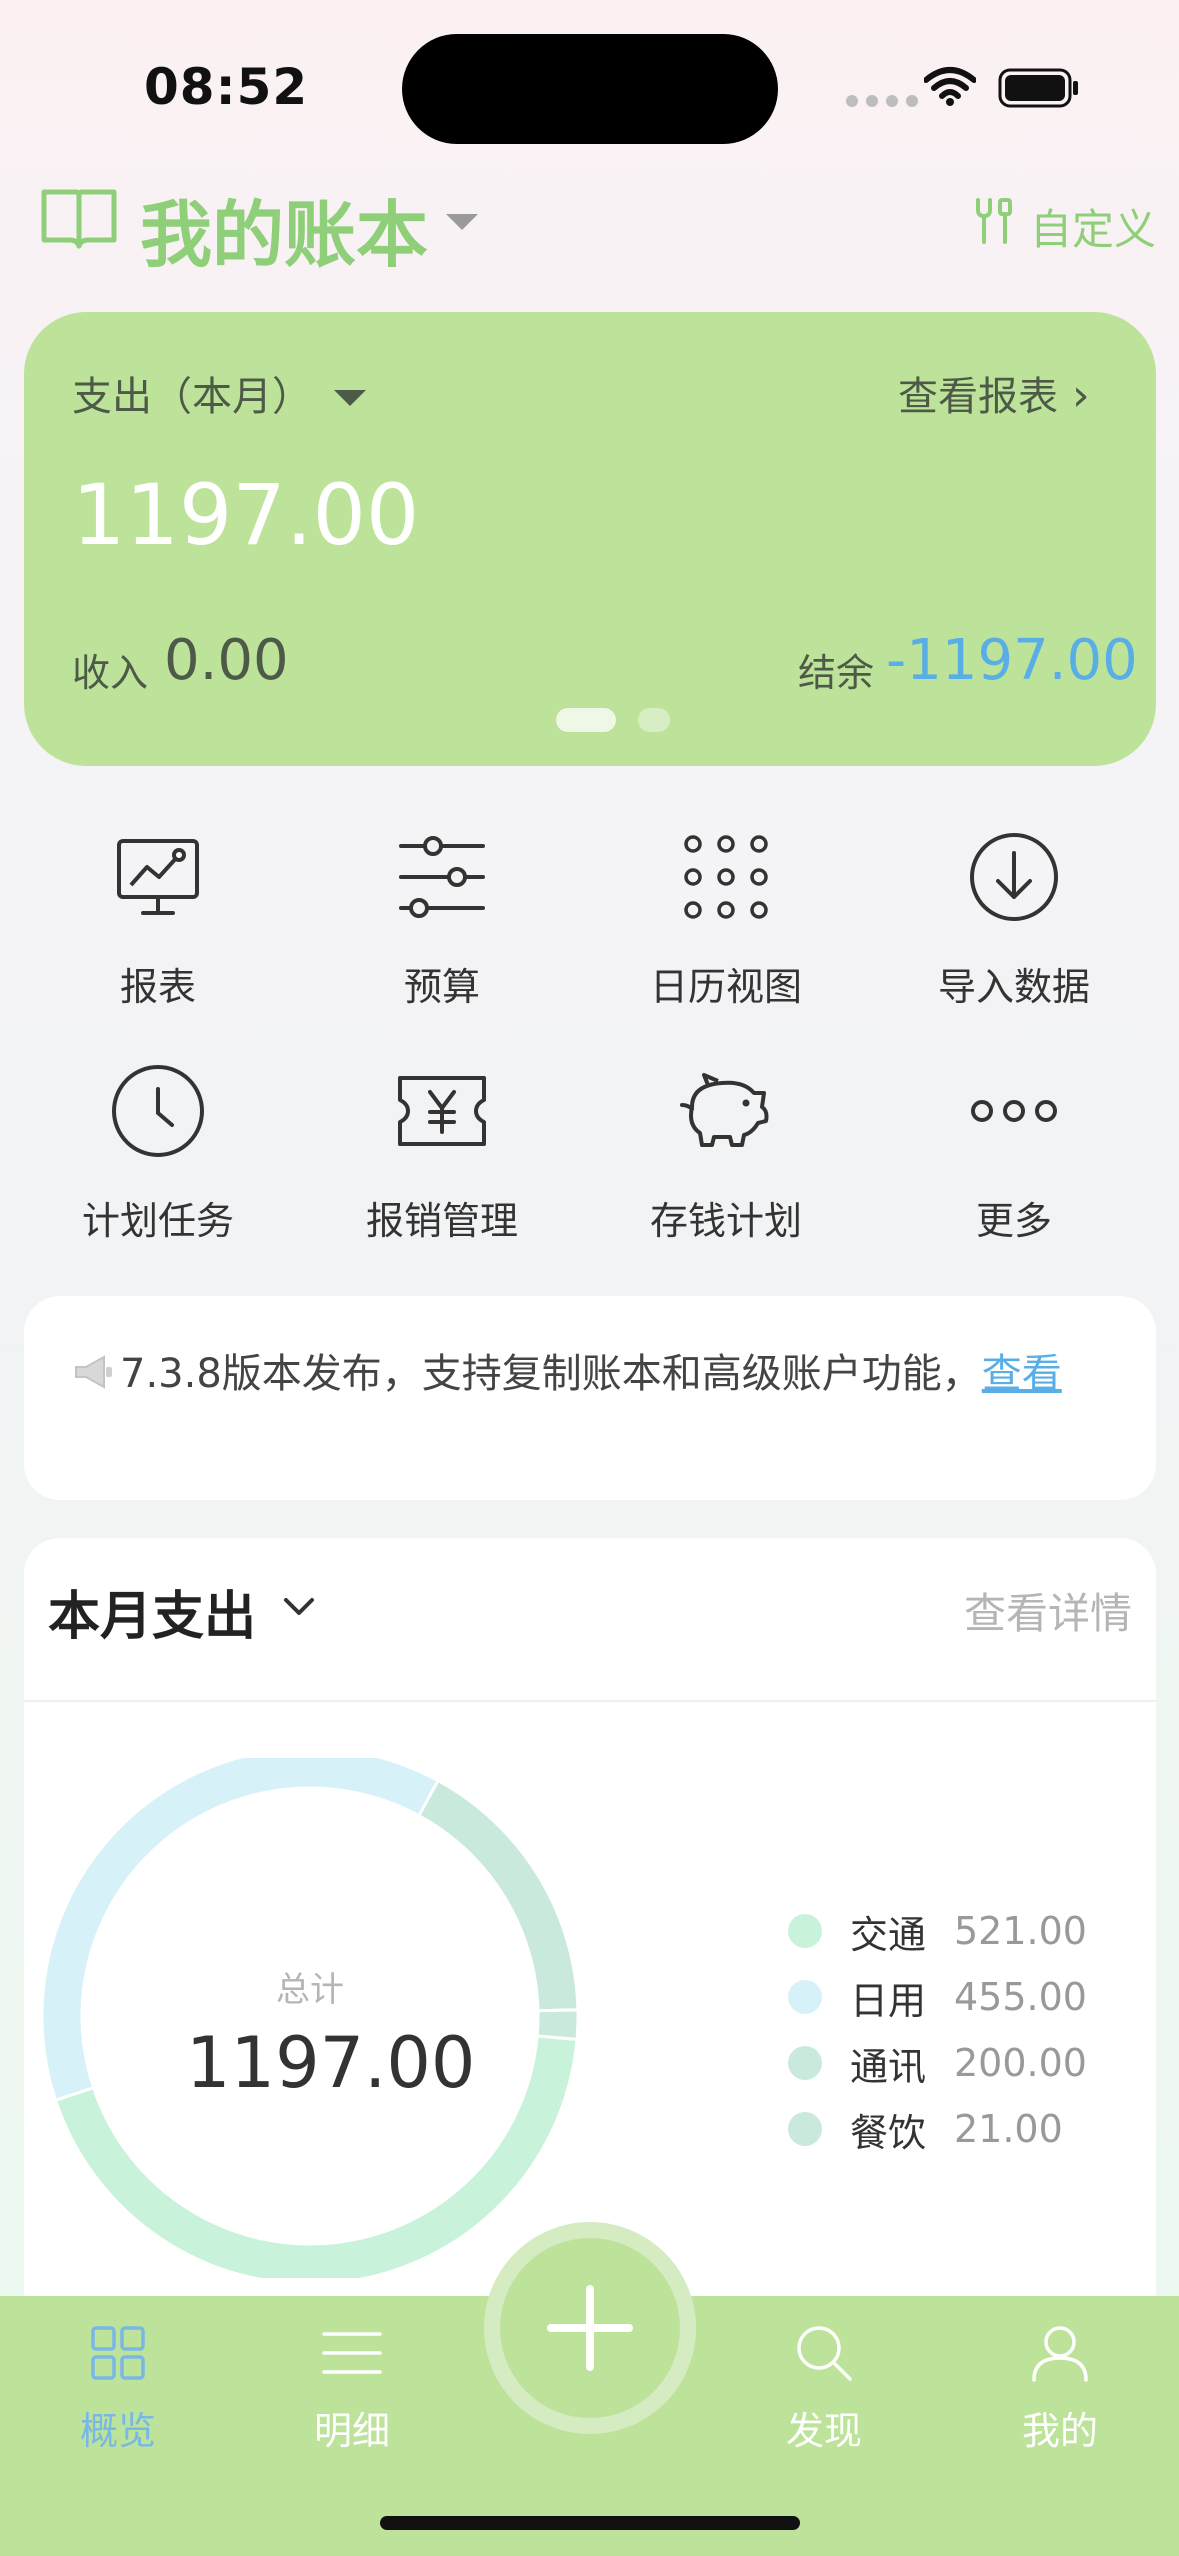  What do you see at coordinates (441, 1221) in the screenshot?
I see `quick-action-label: 报销管理` at bounding box center [441, 1221].